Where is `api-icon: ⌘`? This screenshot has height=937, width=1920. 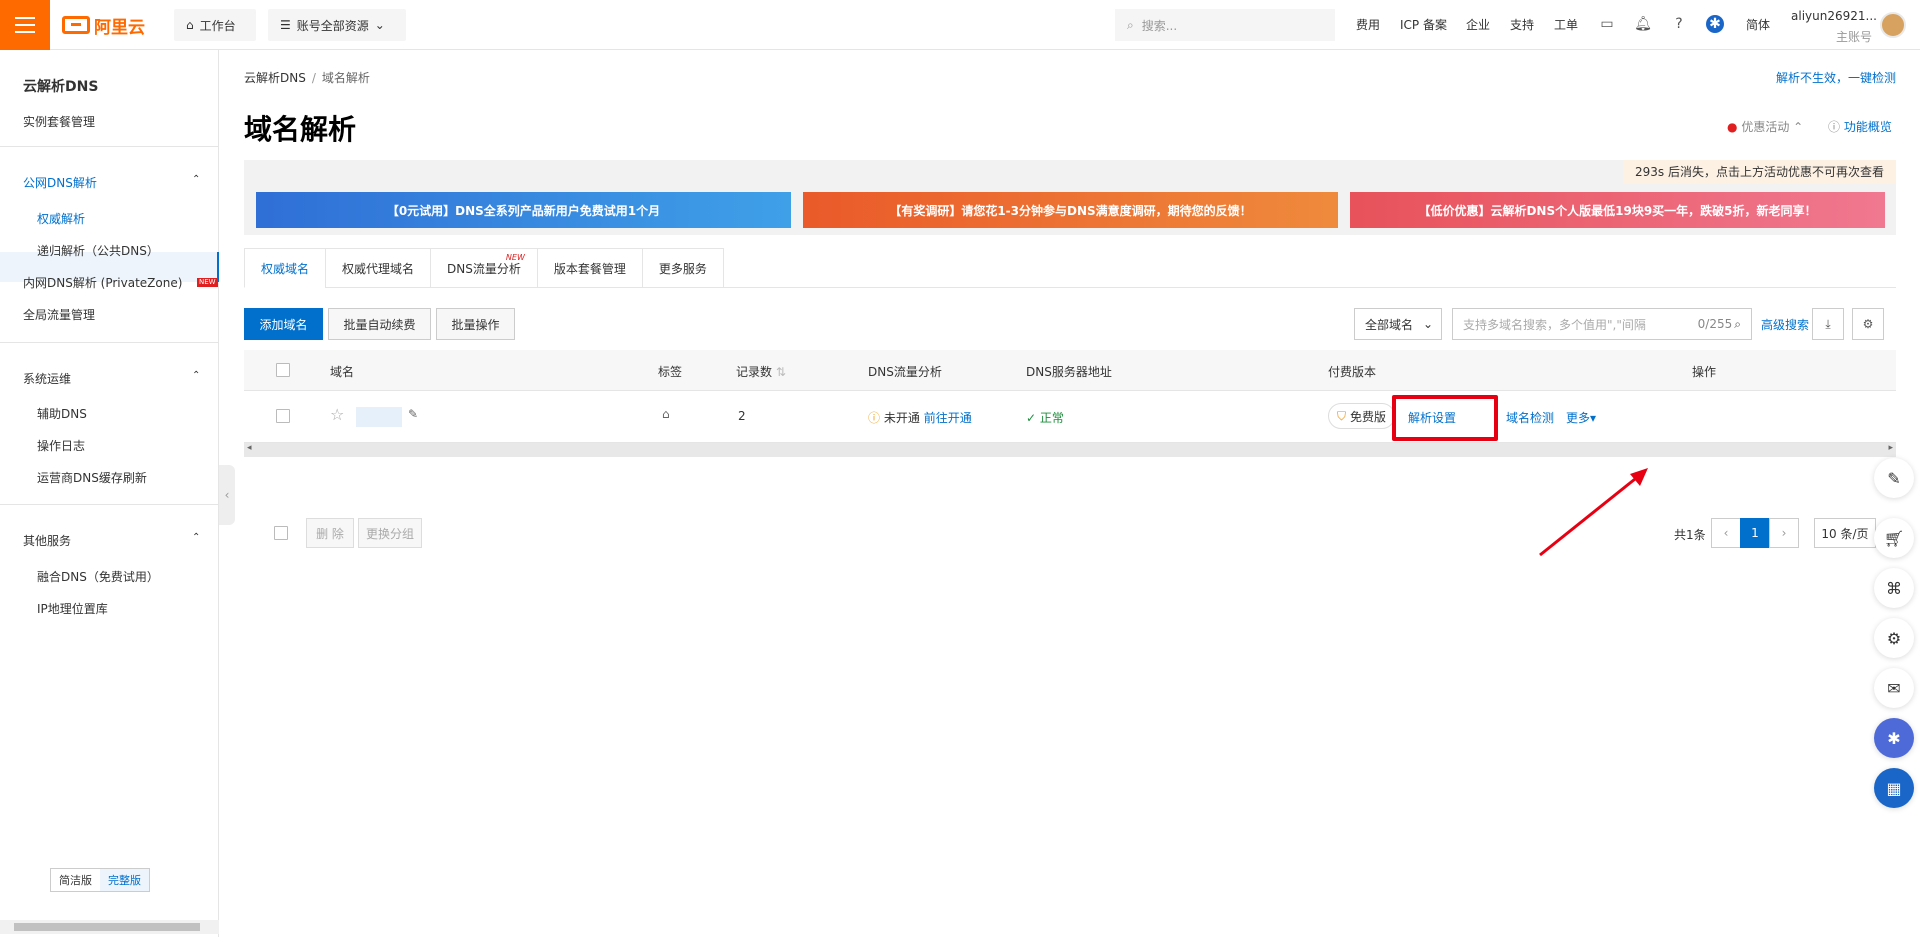 api-icon: ⌘ is located at coordinates (1894, 588).